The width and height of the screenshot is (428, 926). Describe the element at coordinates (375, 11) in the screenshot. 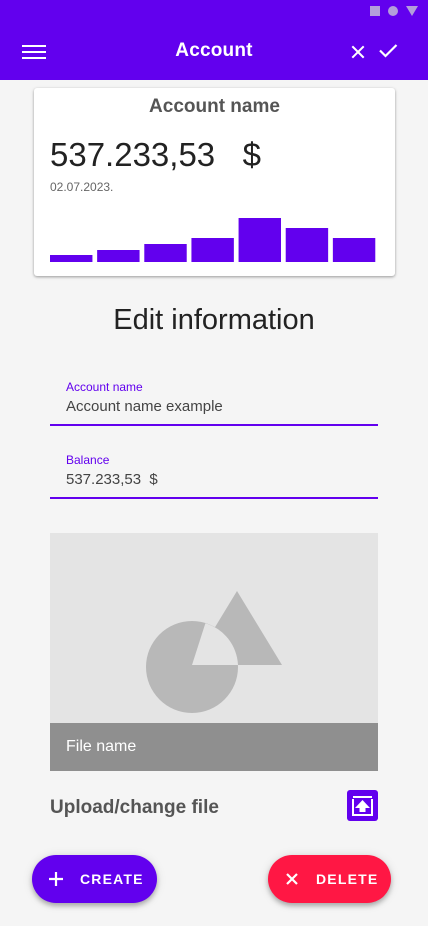

I see `status-square-icon` at that location.